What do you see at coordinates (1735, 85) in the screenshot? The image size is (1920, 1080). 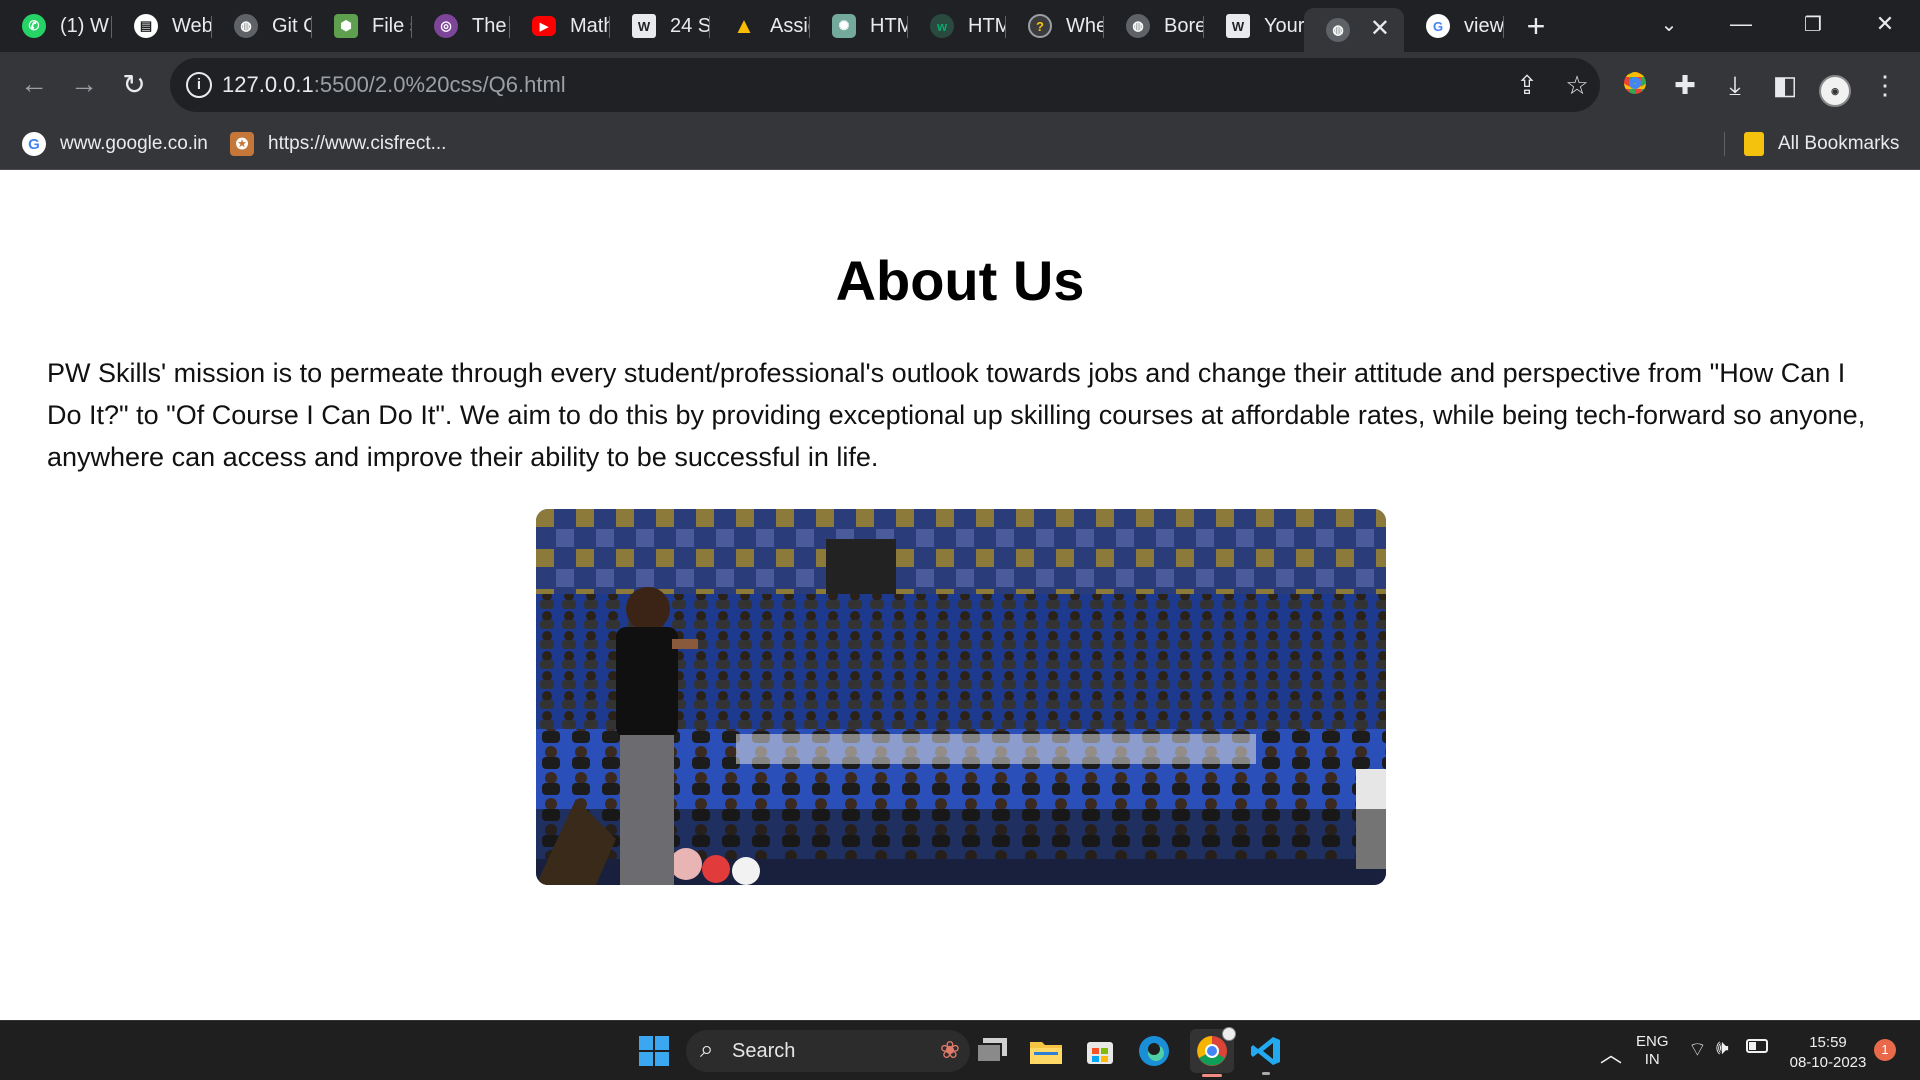 I see `download-icon: ⤓` at bounding box center [1735, 85].